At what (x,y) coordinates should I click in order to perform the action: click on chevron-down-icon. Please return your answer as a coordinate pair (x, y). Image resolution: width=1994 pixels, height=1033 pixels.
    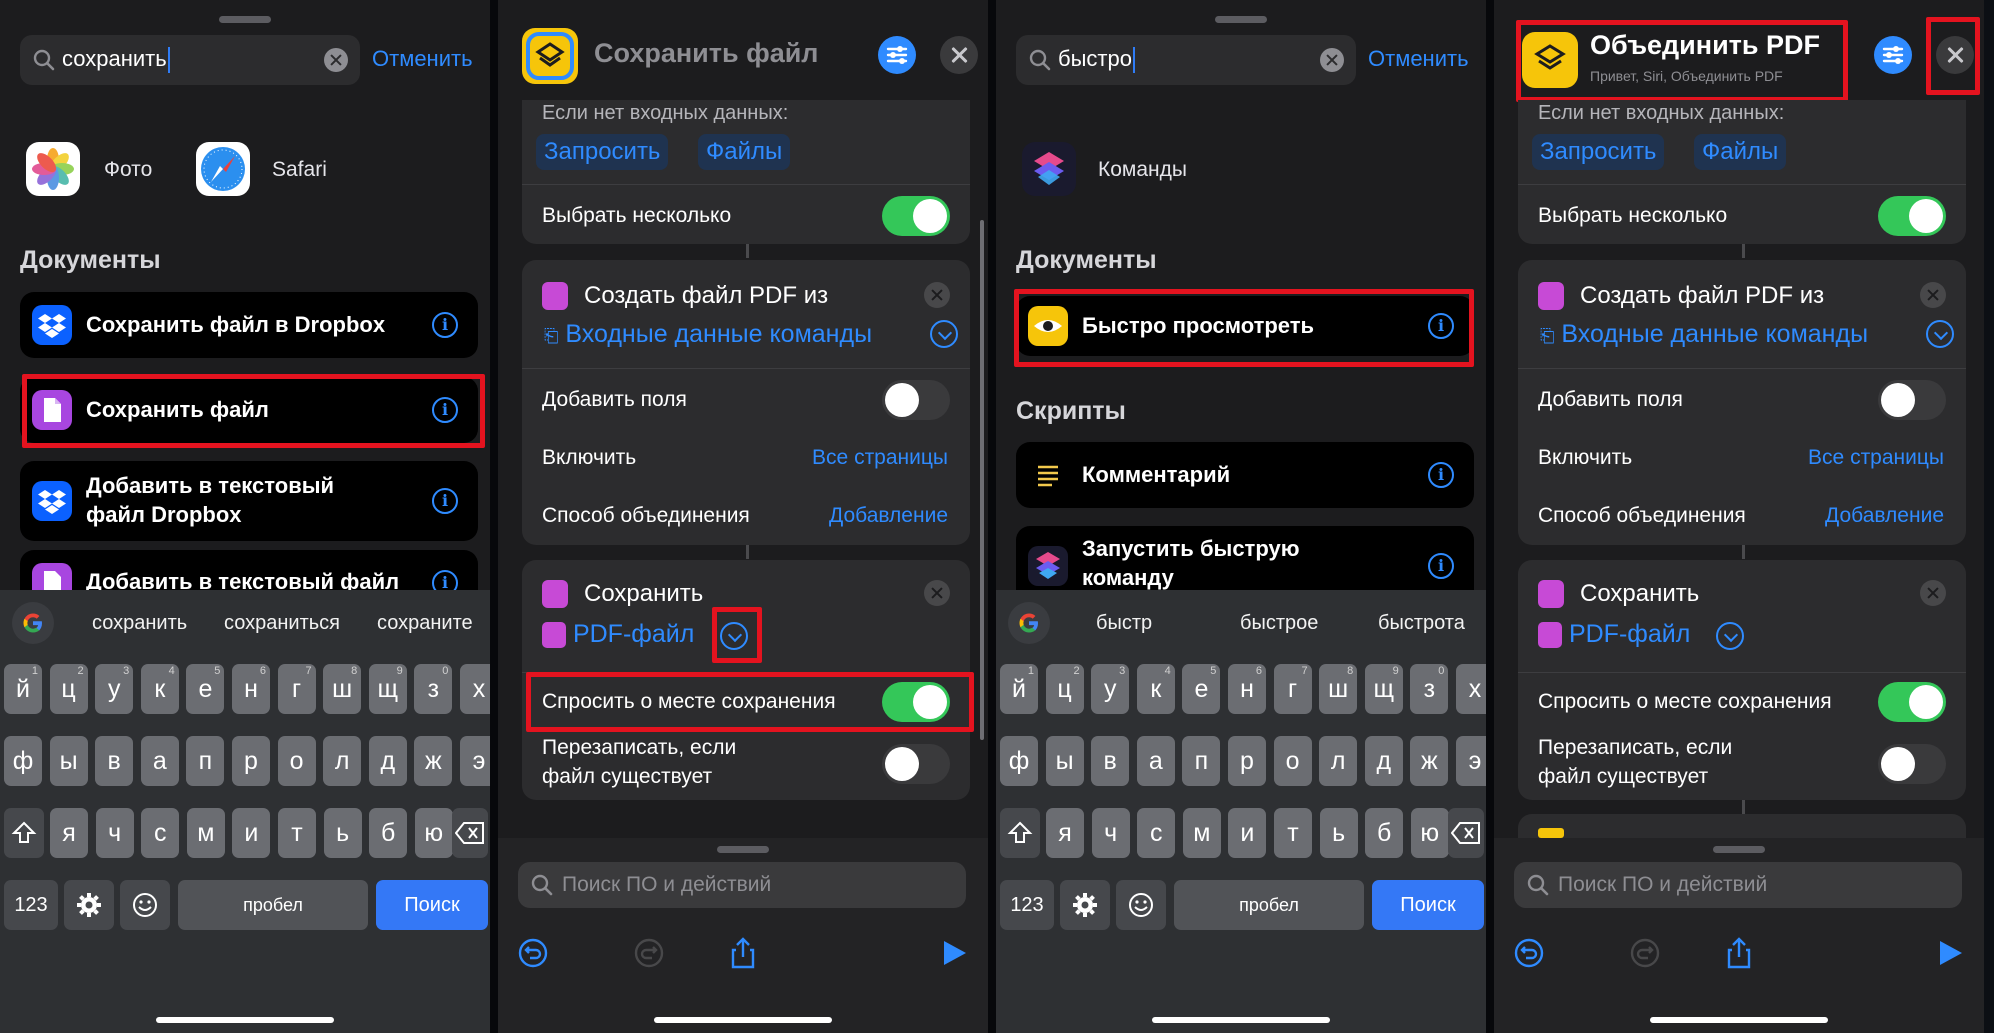
    Looking at the image, I should click on (1730, 636).